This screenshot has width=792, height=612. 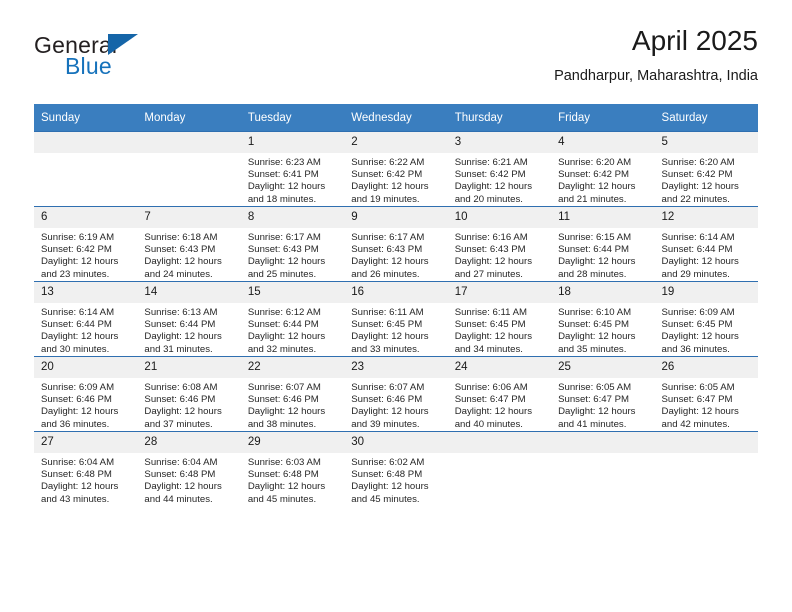 I want to click on sunset-time: Sunset: 6:44 PM, so click(x=76, y=325).